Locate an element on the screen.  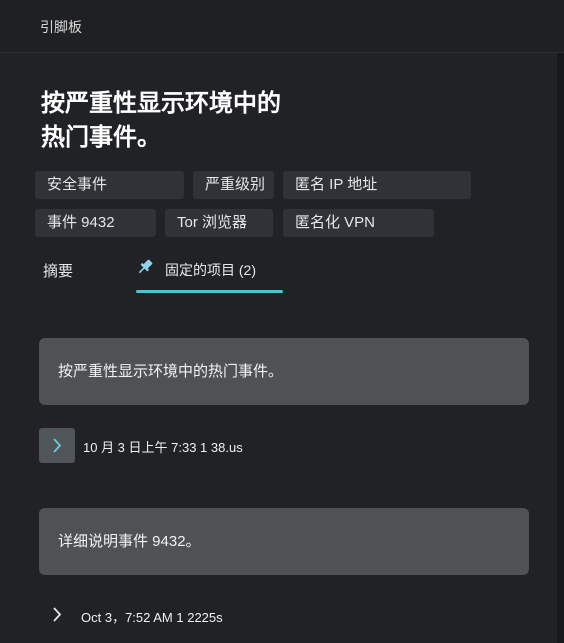
top-bar: 引脚板 is located at coordinates (282, 26).